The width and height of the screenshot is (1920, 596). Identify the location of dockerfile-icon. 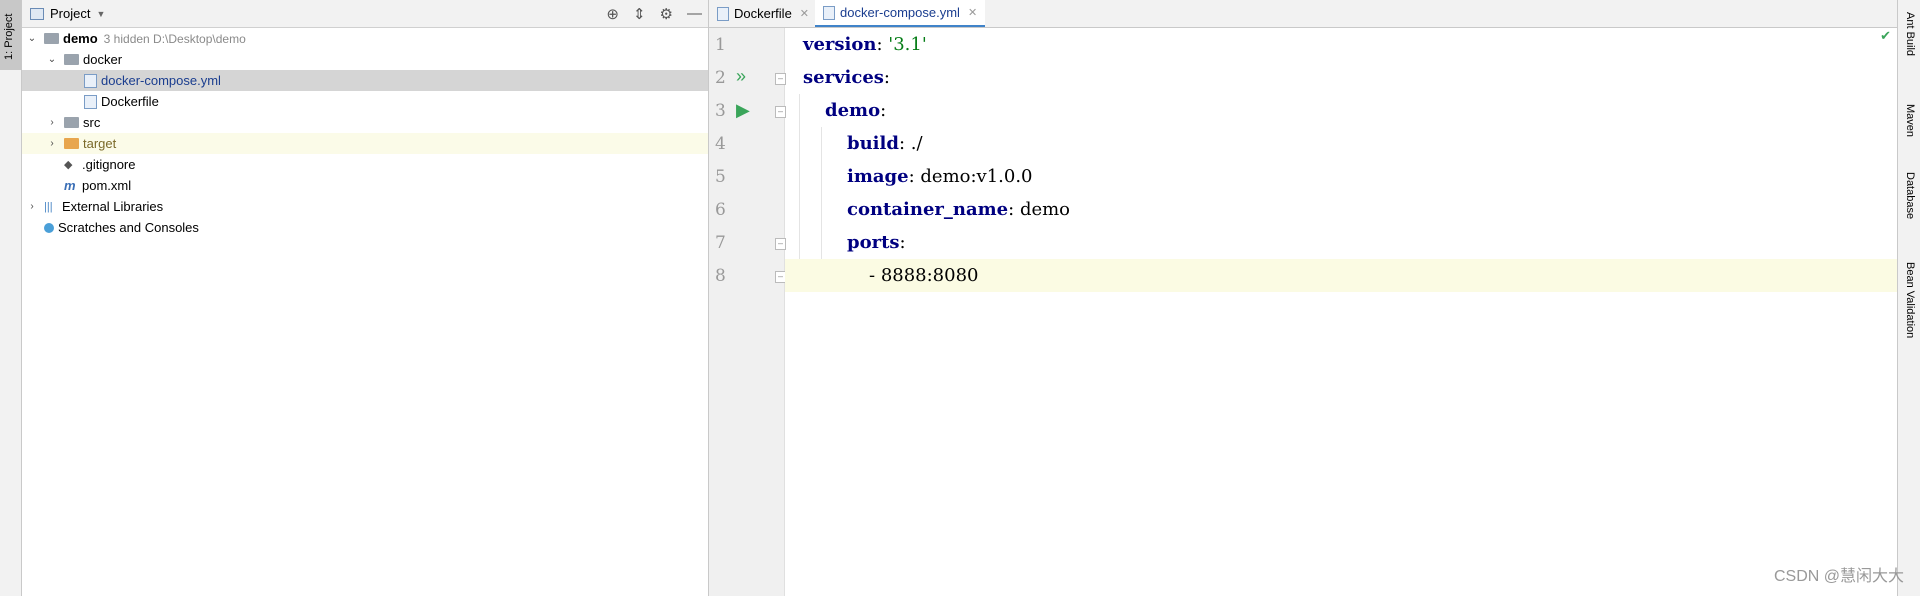
(723, 13).